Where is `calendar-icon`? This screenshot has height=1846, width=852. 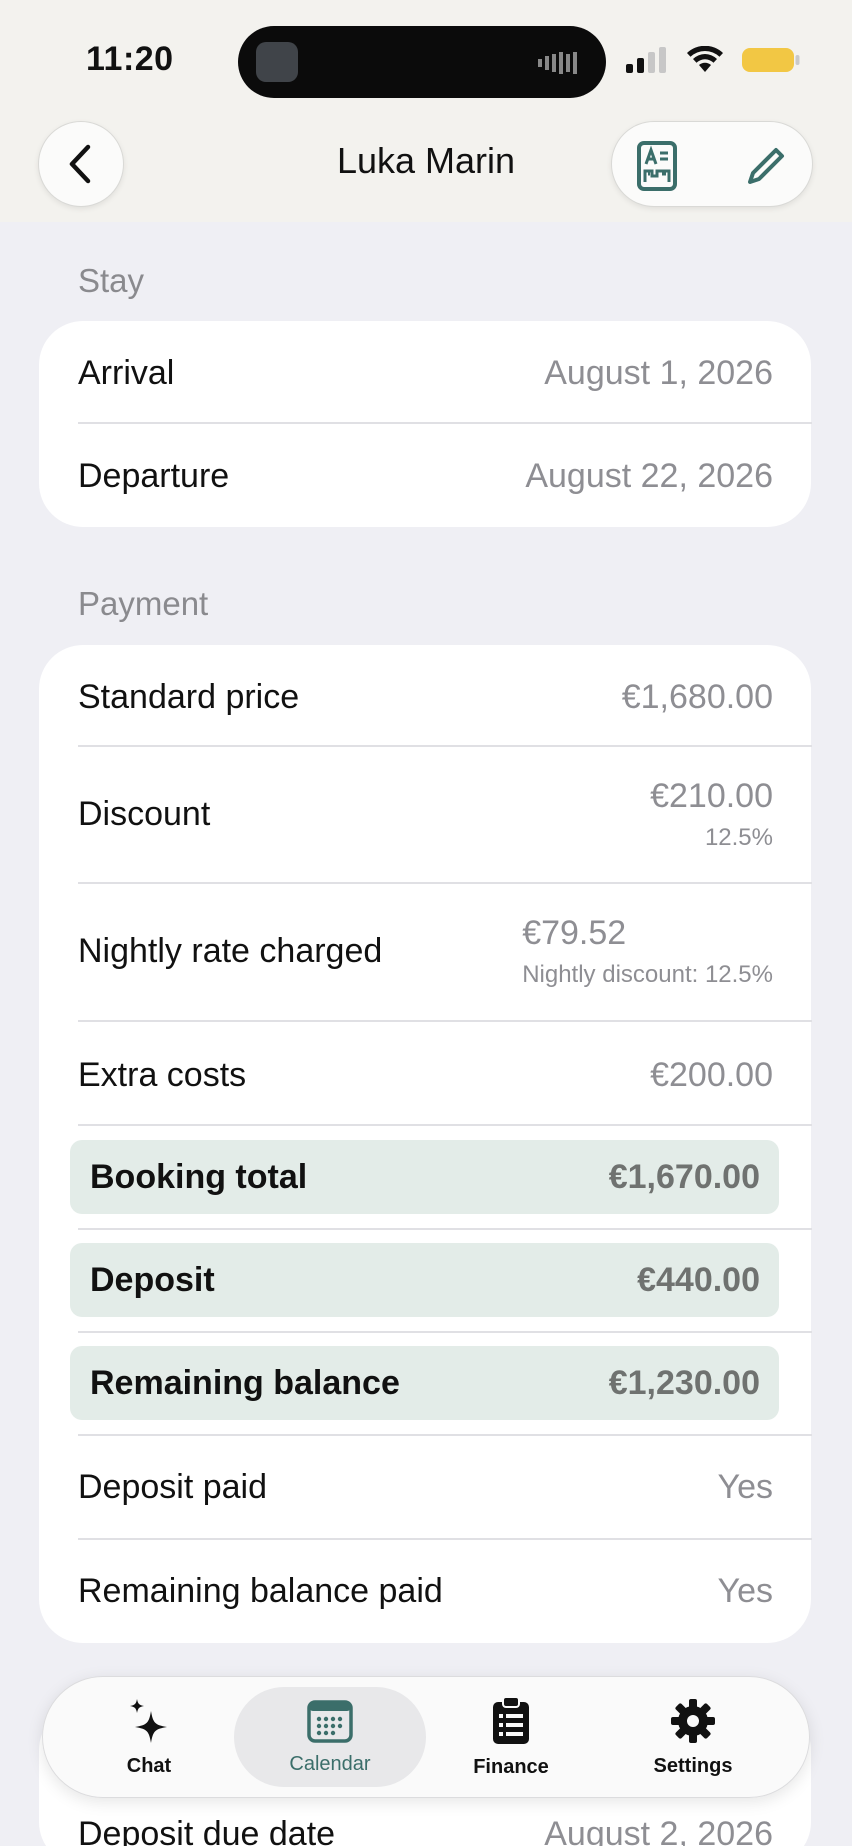
calendar-icon is located at coordinates (330, 1721).